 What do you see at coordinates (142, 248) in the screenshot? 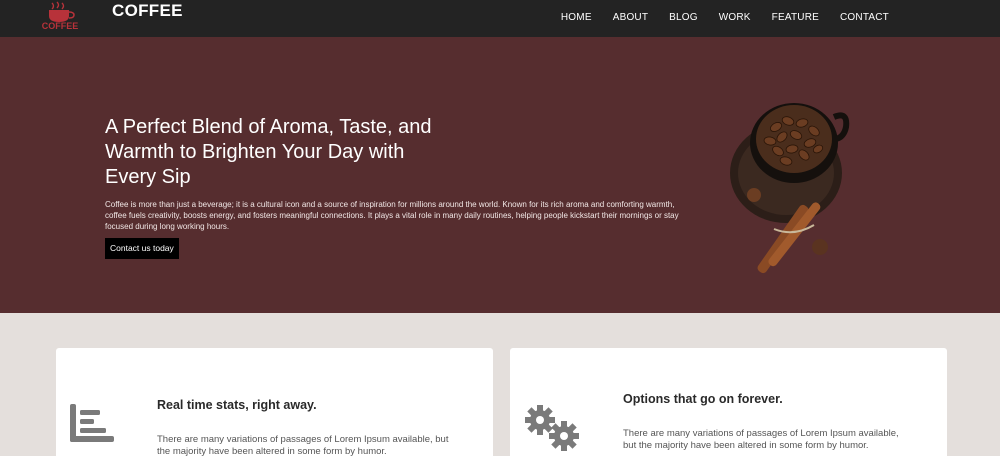
I see `contact-us-button: Contact us today` at bounding box center [142, 248].